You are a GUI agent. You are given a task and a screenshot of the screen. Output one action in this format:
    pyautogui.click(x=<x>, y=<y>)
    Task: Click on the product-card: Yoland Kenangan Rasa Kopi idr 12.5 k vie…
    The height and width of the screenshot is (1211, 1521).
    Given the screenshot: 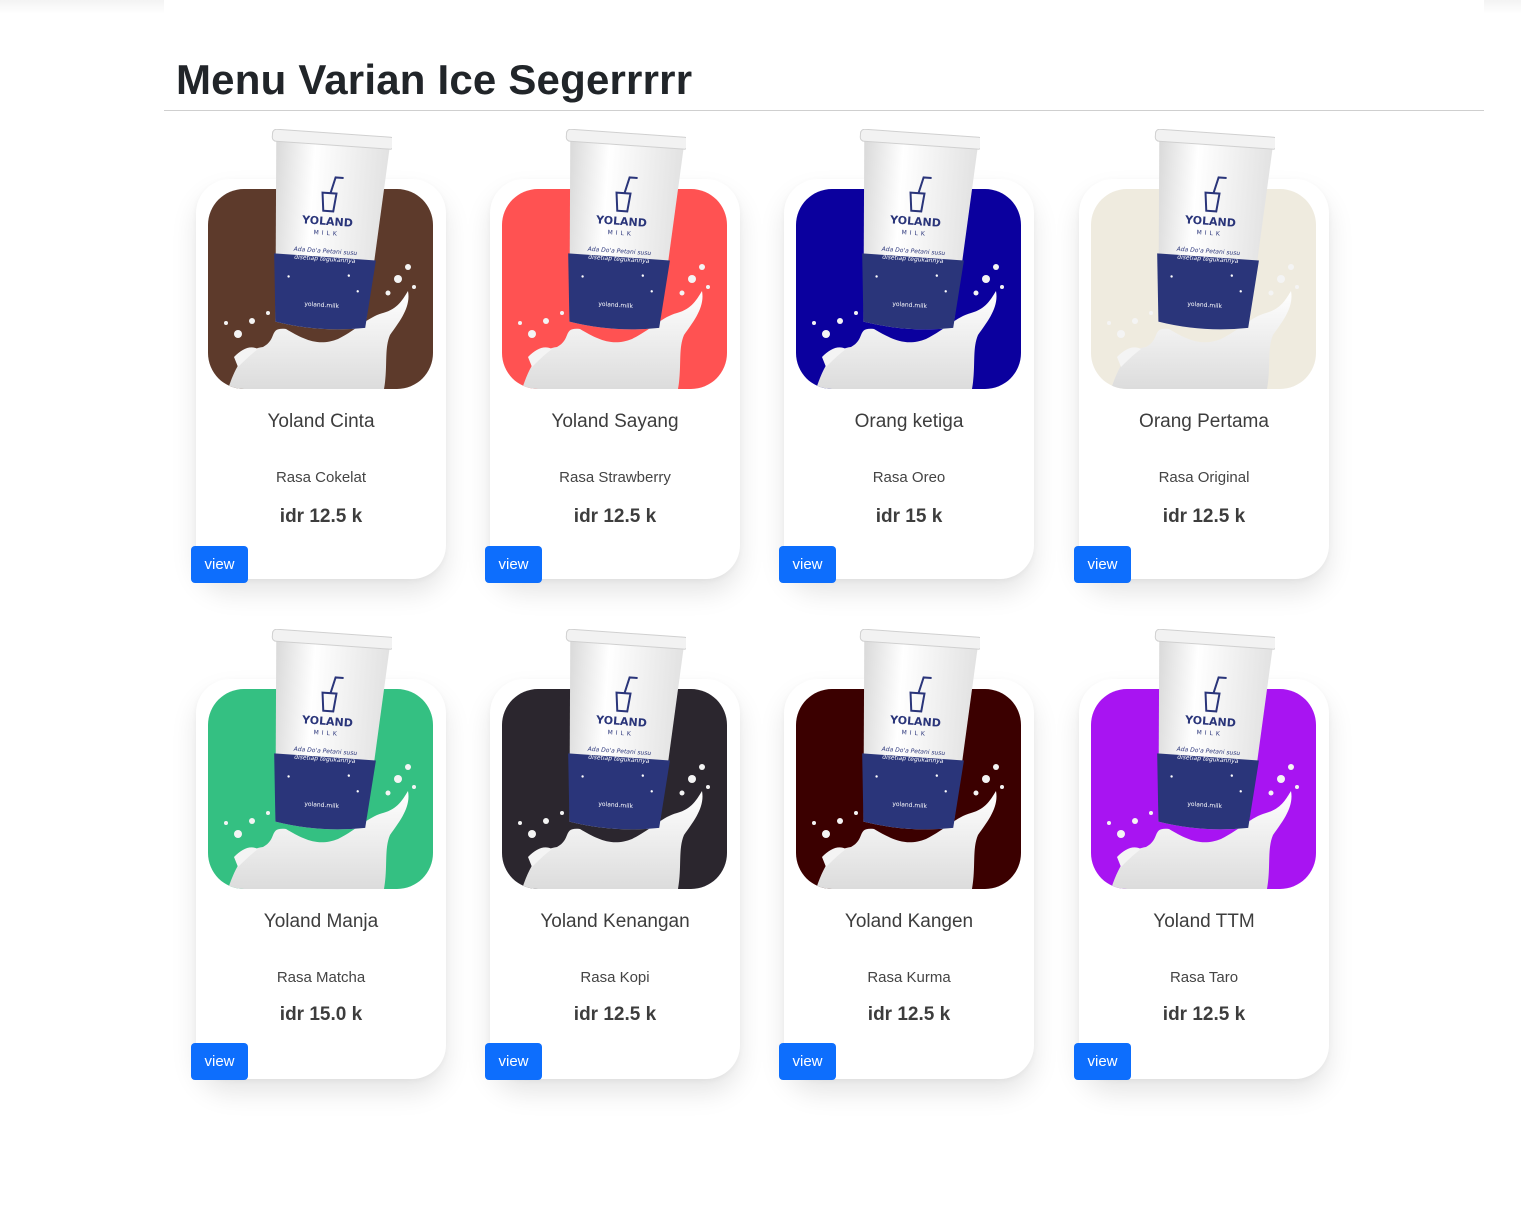 What is the action you would take?
    pyautogui.click(x=612, y=854)
    